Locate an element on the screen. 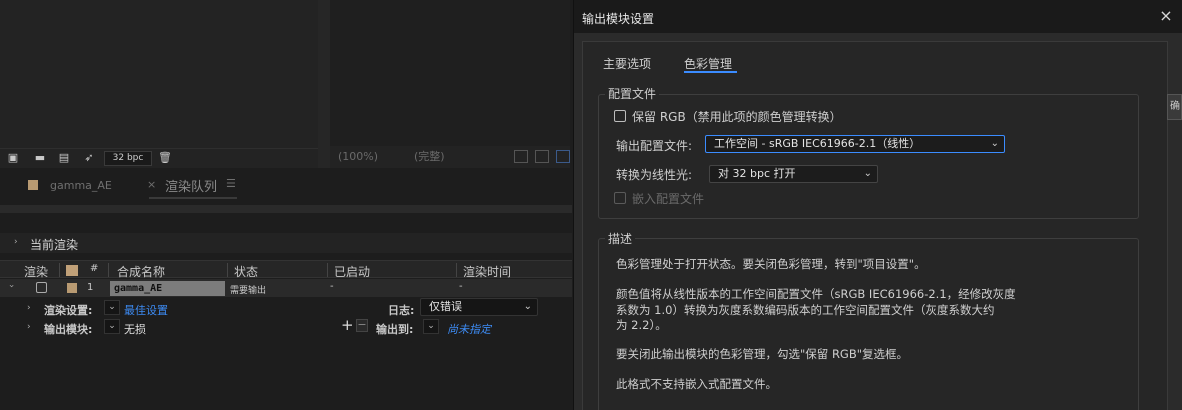 Image resolution: width=1182 pixels, height=410 pixels. panel-menu-icon: ☰ is located at coordinates (231, 183).